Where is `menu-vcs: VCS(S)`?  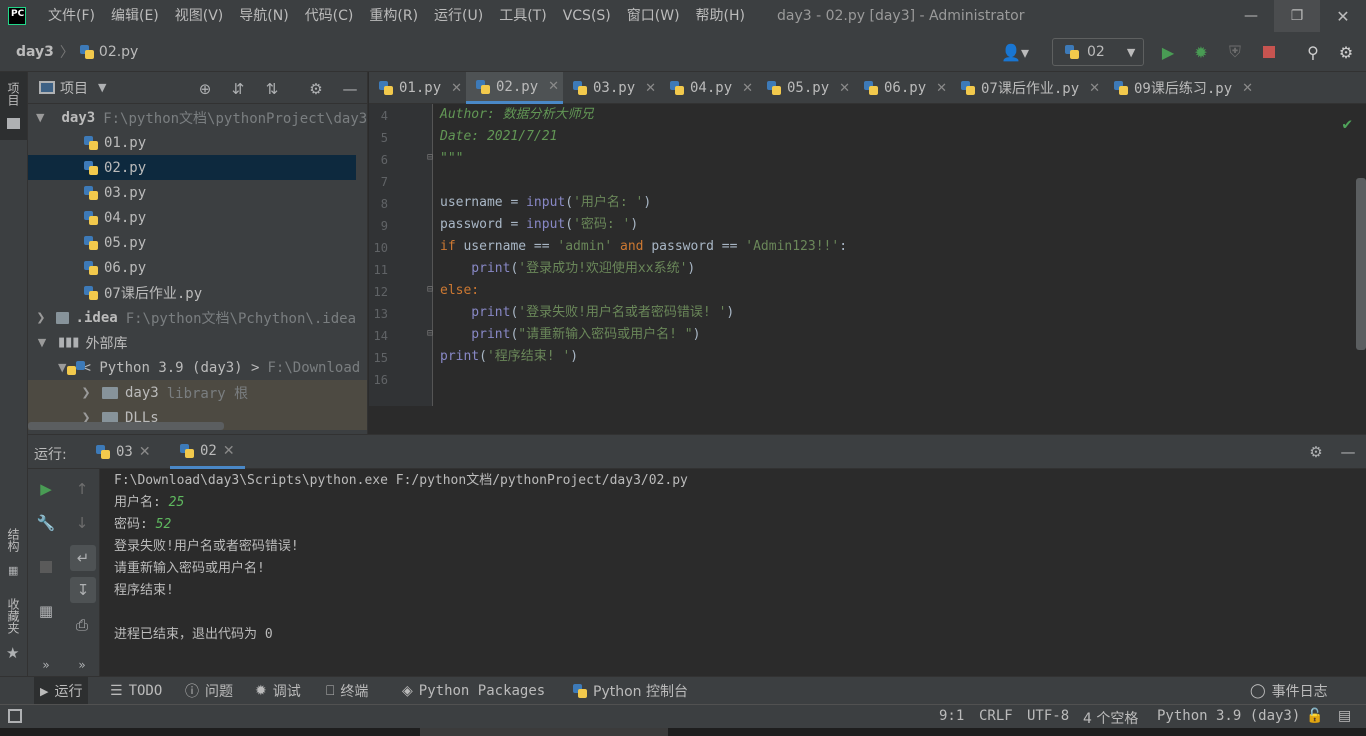 menu-vcs: VCS(S) is located at coordinates (587, 16).